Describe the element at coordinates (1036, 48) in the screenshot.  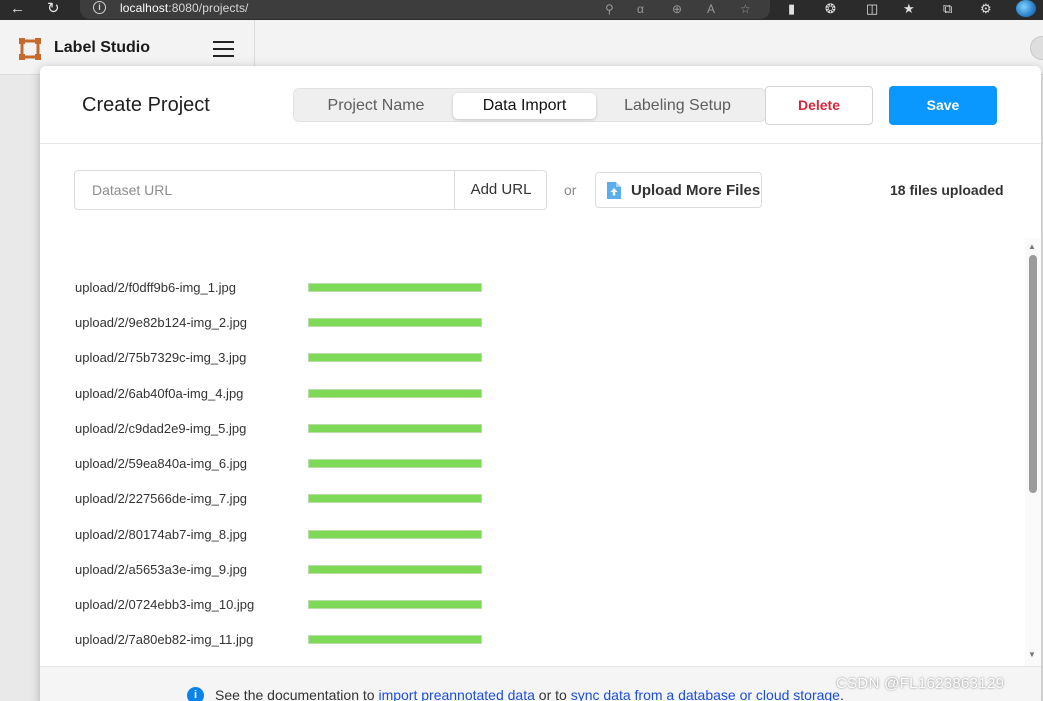
I see `user-menu-button` at that location.